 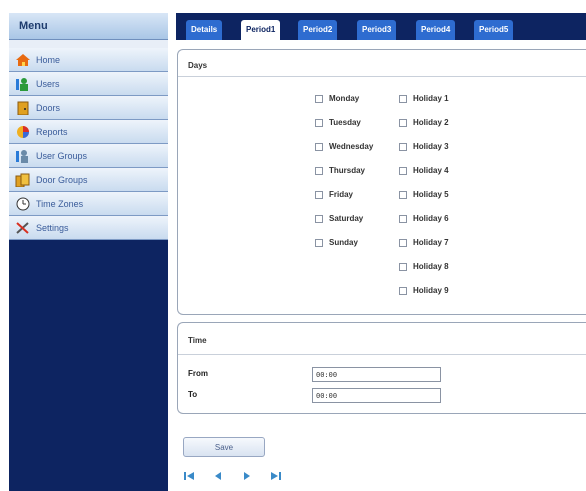 I want to click on checkbox-label: Saturday, so click(x=346, y=218).